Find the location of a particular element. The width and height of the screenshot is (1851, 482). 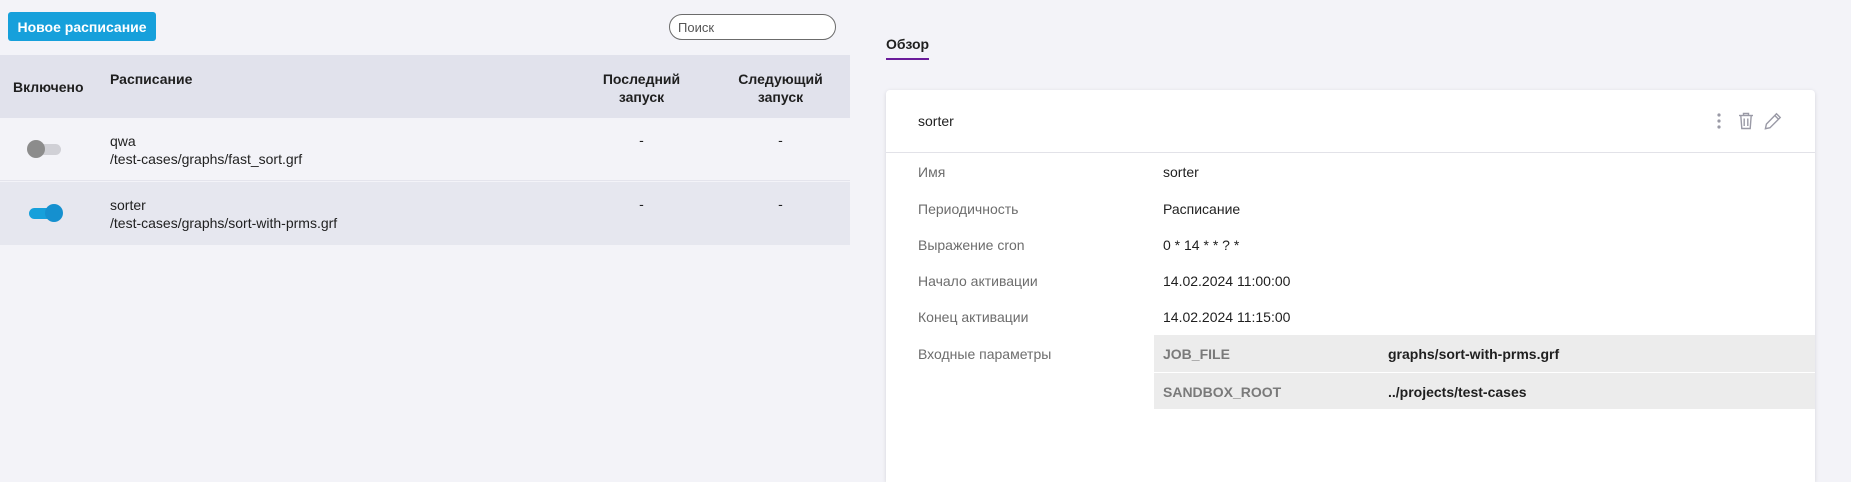

field-label-name: Имя is located at coordinates (932, 172).